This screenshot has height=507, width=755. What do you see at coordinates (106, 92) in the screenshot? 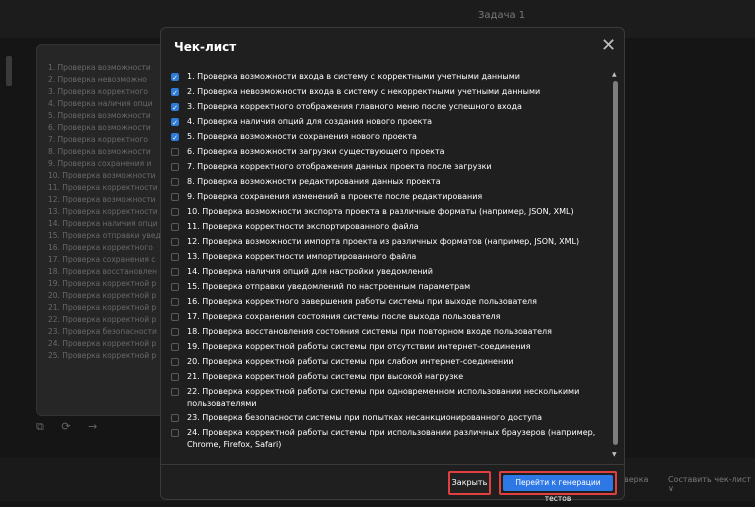
I see `background-list-item: 3. Проверка корректного` at bounding box center [106, 92].